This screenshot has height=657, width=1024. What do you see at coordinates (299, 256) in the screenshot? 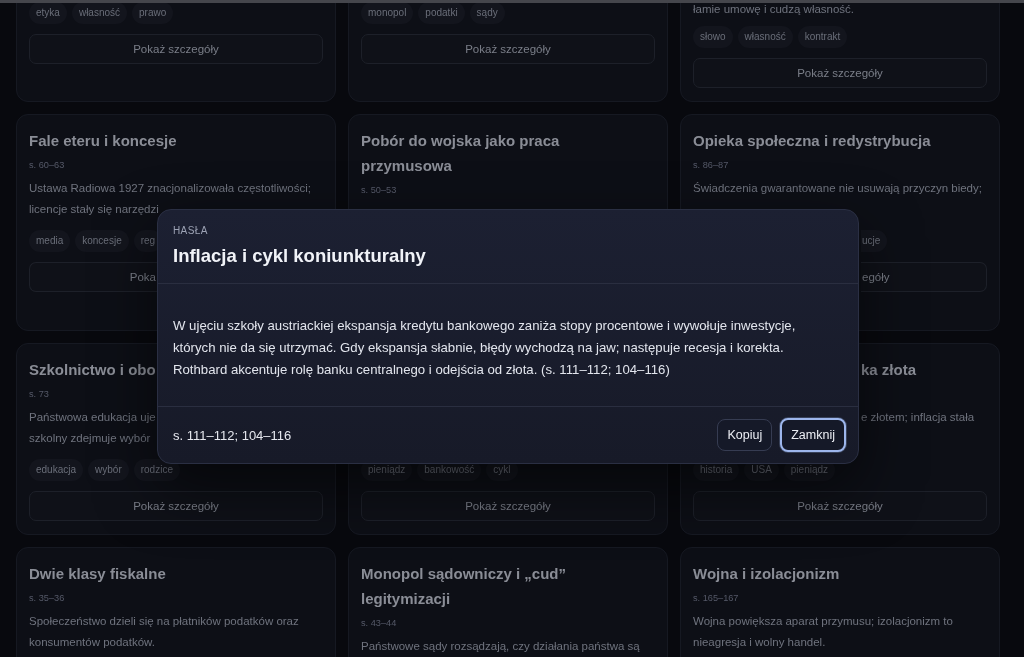
I see `dialog-title: Inflacja i cykl koniunkturalny` at bounding box center [299, 256].